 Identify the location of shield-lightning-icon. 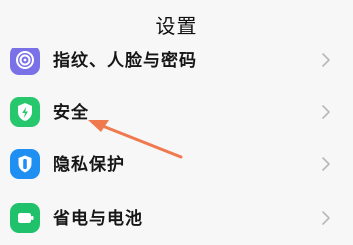
(25, 112).